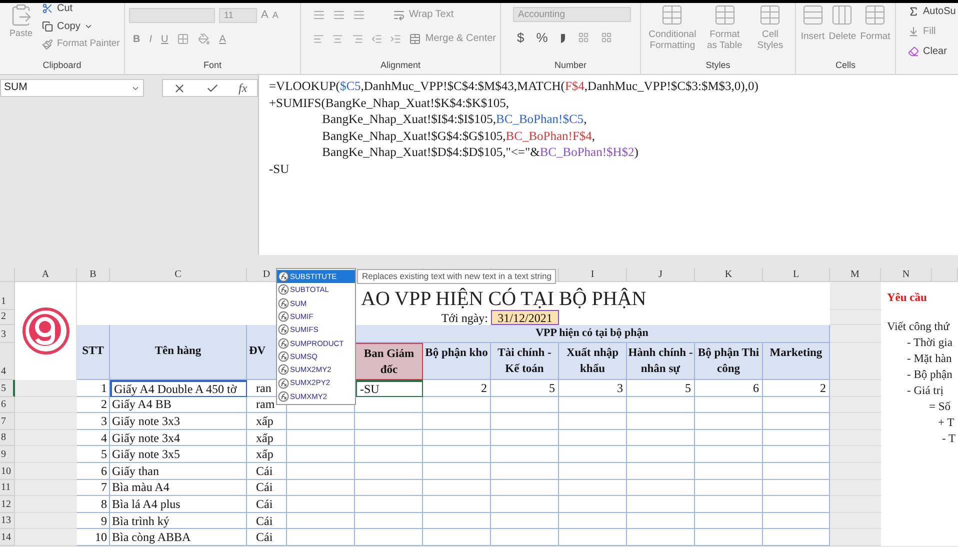 Image resolution: width=958 pixels, height=547 pixels. I want to click on align-middle-icon, so click(339, 14).